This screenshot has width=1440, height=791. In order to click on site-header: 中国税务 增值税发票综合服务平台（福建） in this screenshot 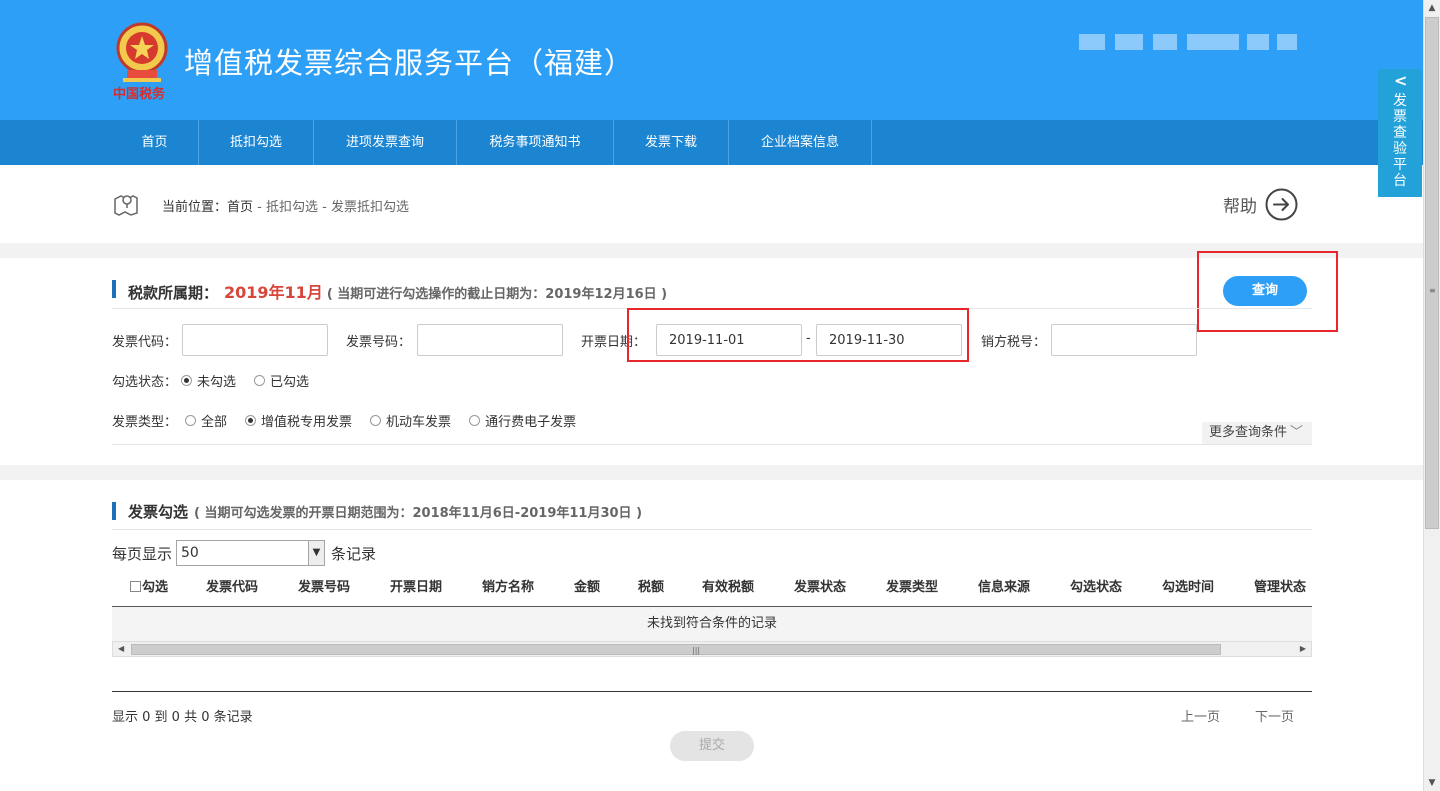, I will do `click(711, 60)`.